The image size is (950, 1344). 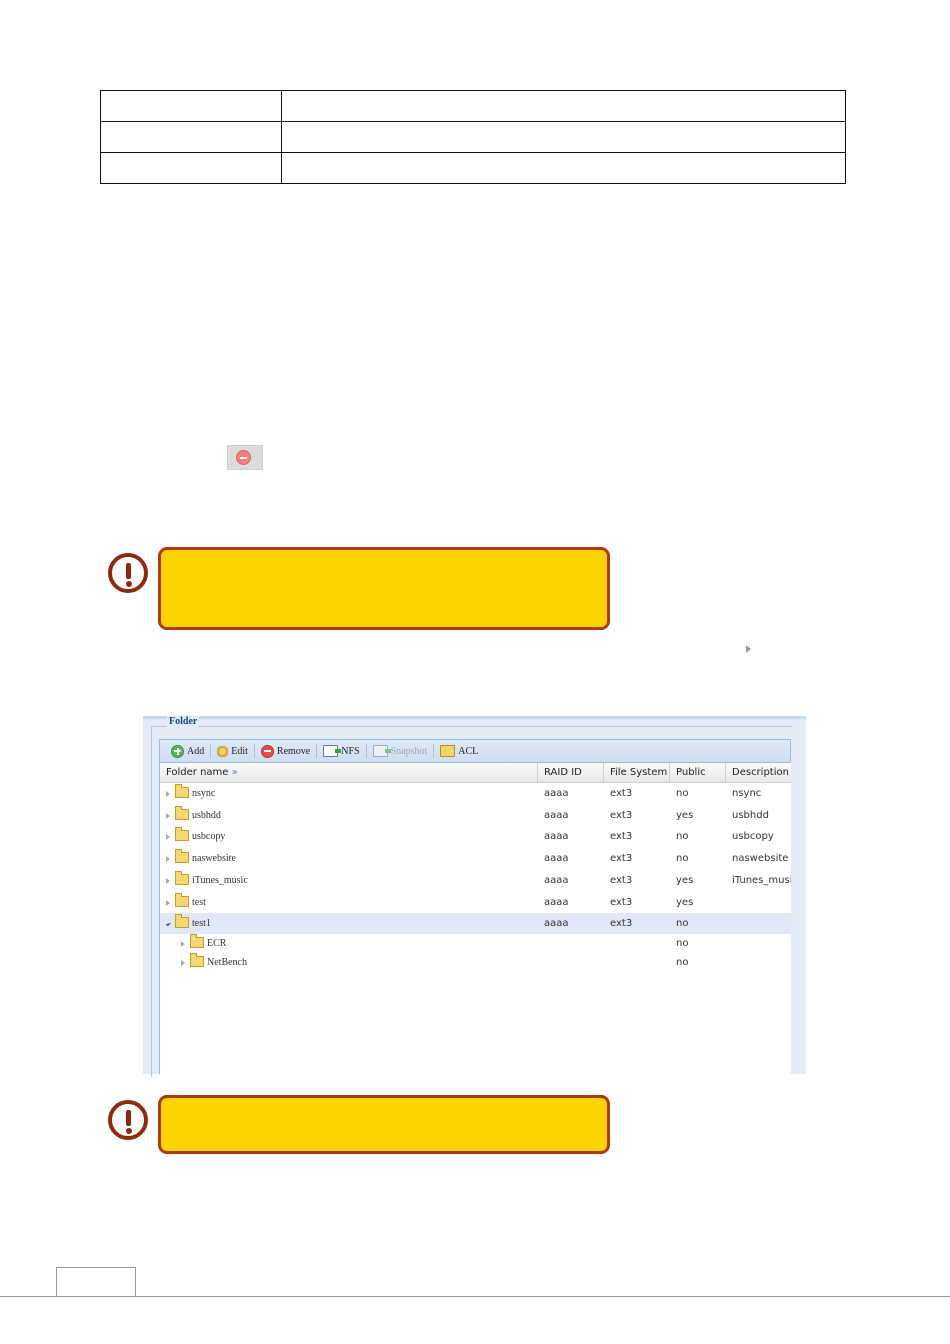 I want to click on collapse-arrow-icon, so click(x=168, y=923).